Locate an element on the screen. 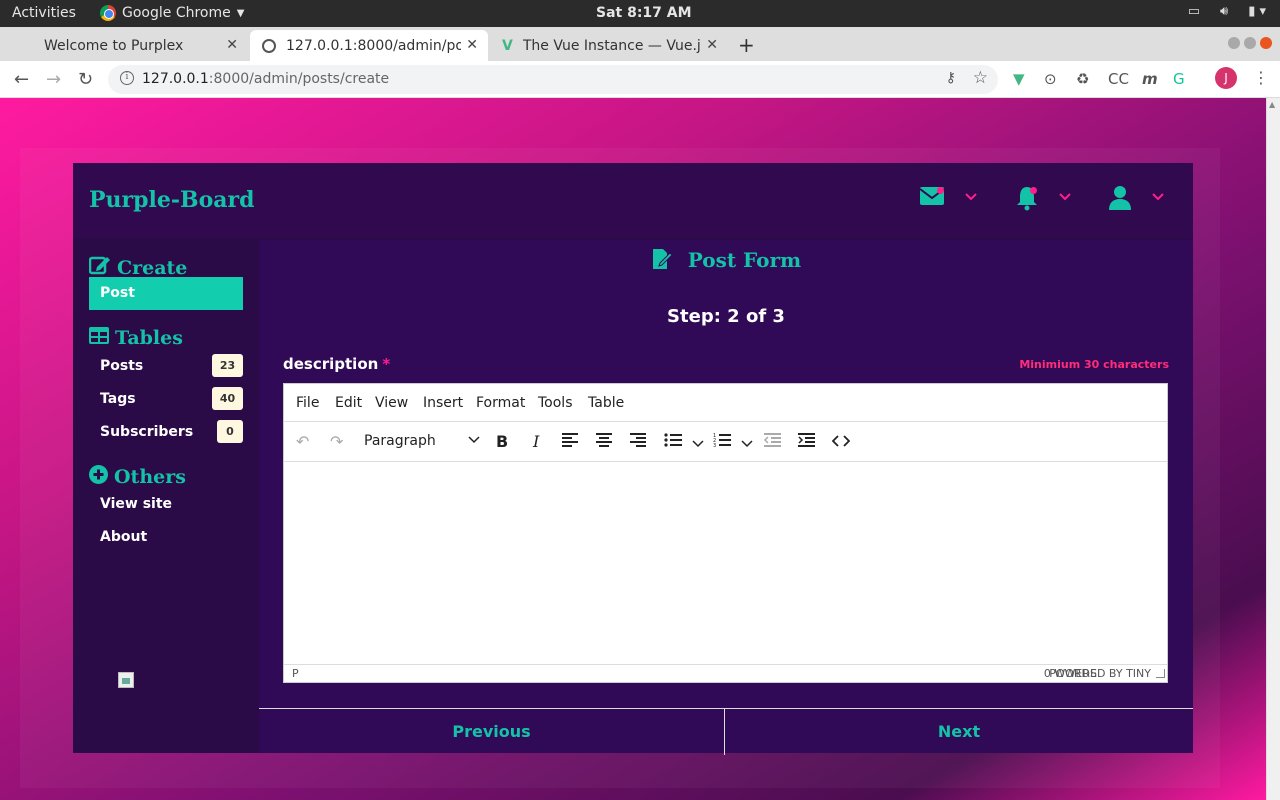  sidebar-item-about: About is located at coordinates (171, 537).